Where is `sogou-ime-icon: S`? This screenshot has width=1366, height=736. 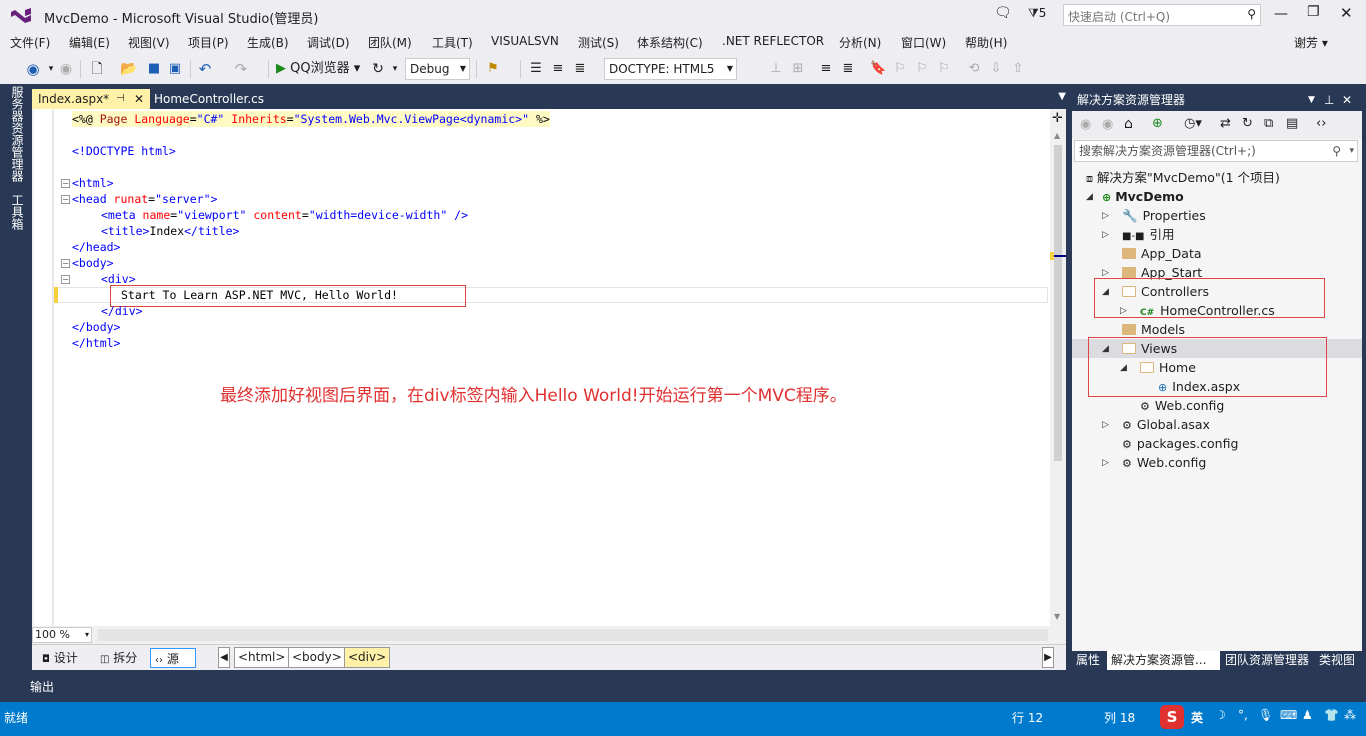 sogou-ime-icon: S is located at coordinates (1172, 717).